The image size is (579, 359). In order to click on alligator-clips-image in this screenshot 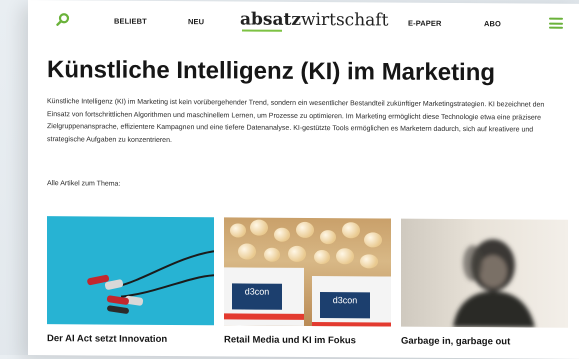, I will do `click(150, 282)`.